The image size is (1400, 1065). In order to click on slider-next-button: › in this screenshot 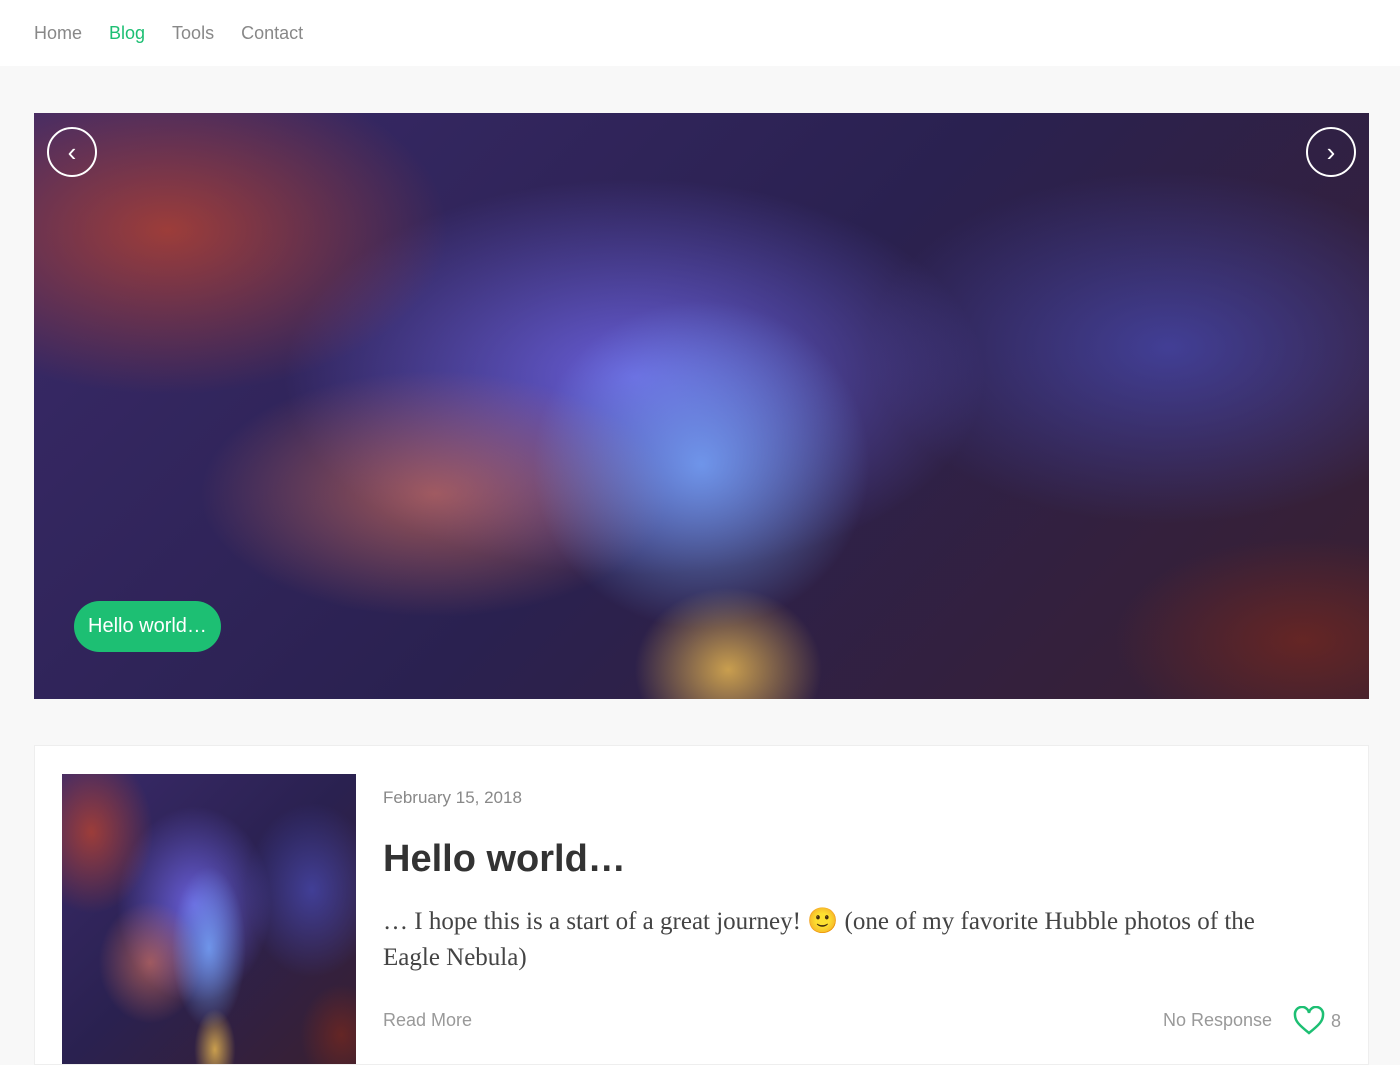, I will do `click(1331, 152)`.